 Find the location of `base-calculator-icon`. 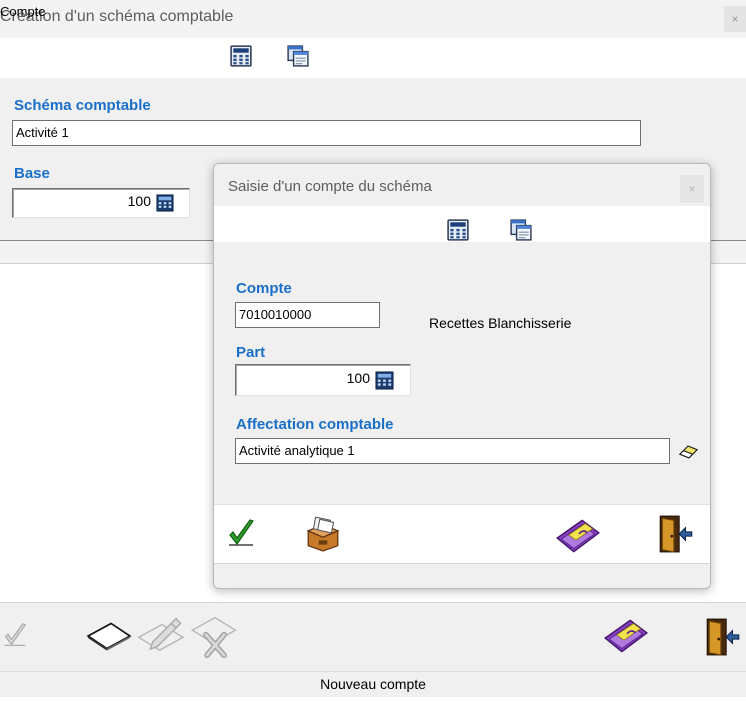

base-calculator-icon is located at coordinates (165, 203).